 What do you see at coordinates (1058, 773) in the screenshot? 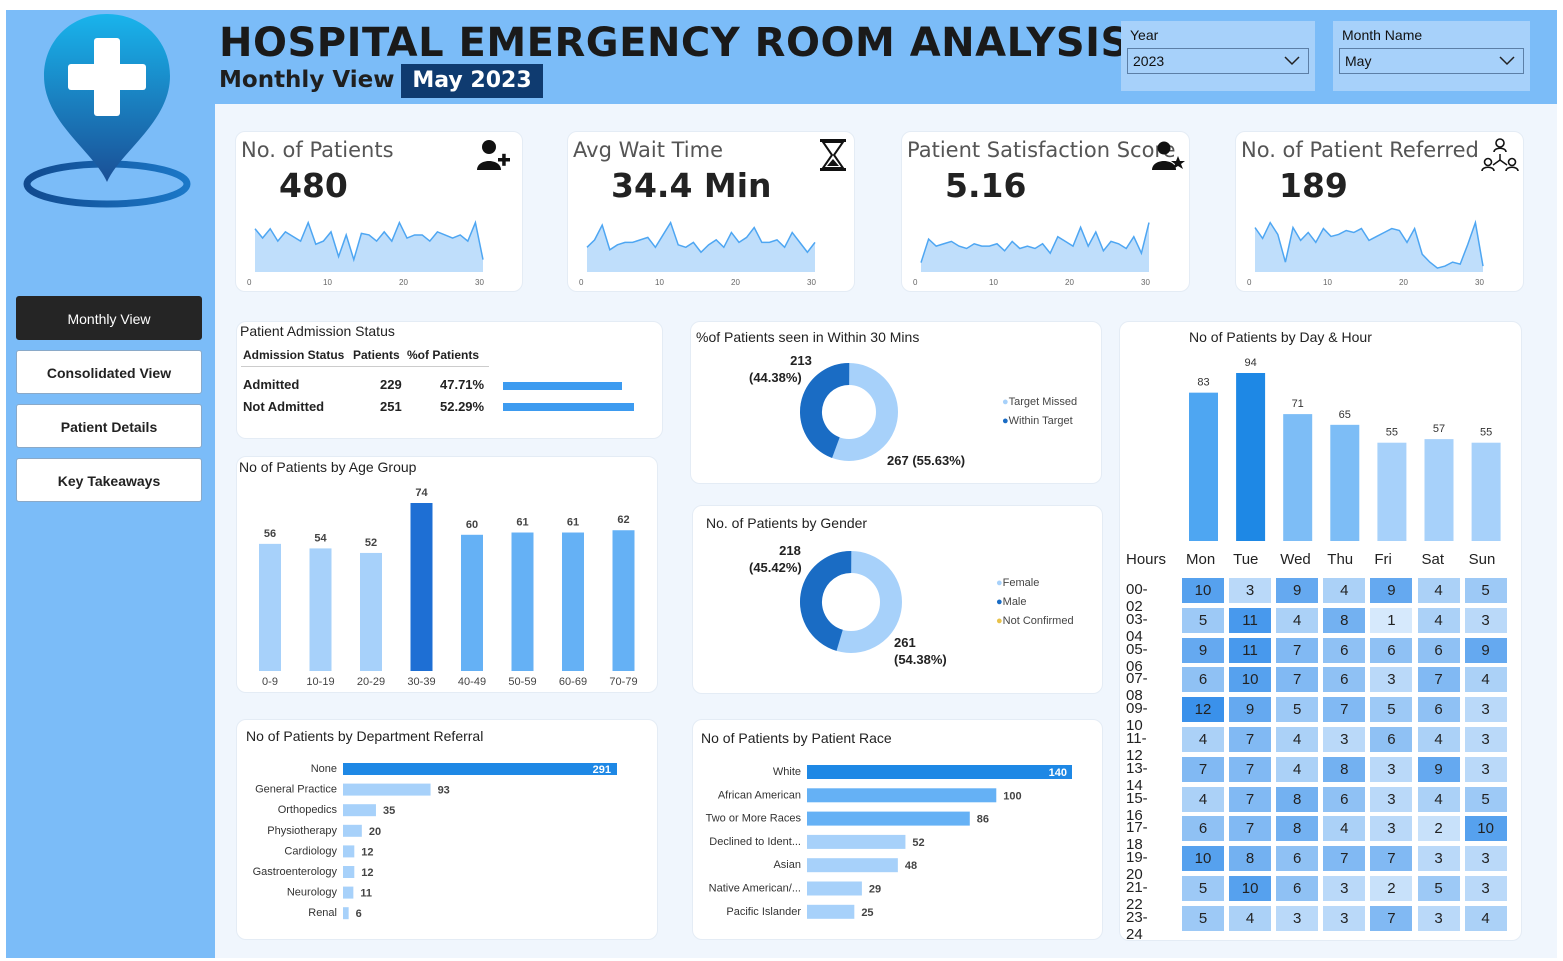
I see `race-bar-label: 140` at bounding box center [1058, 773].